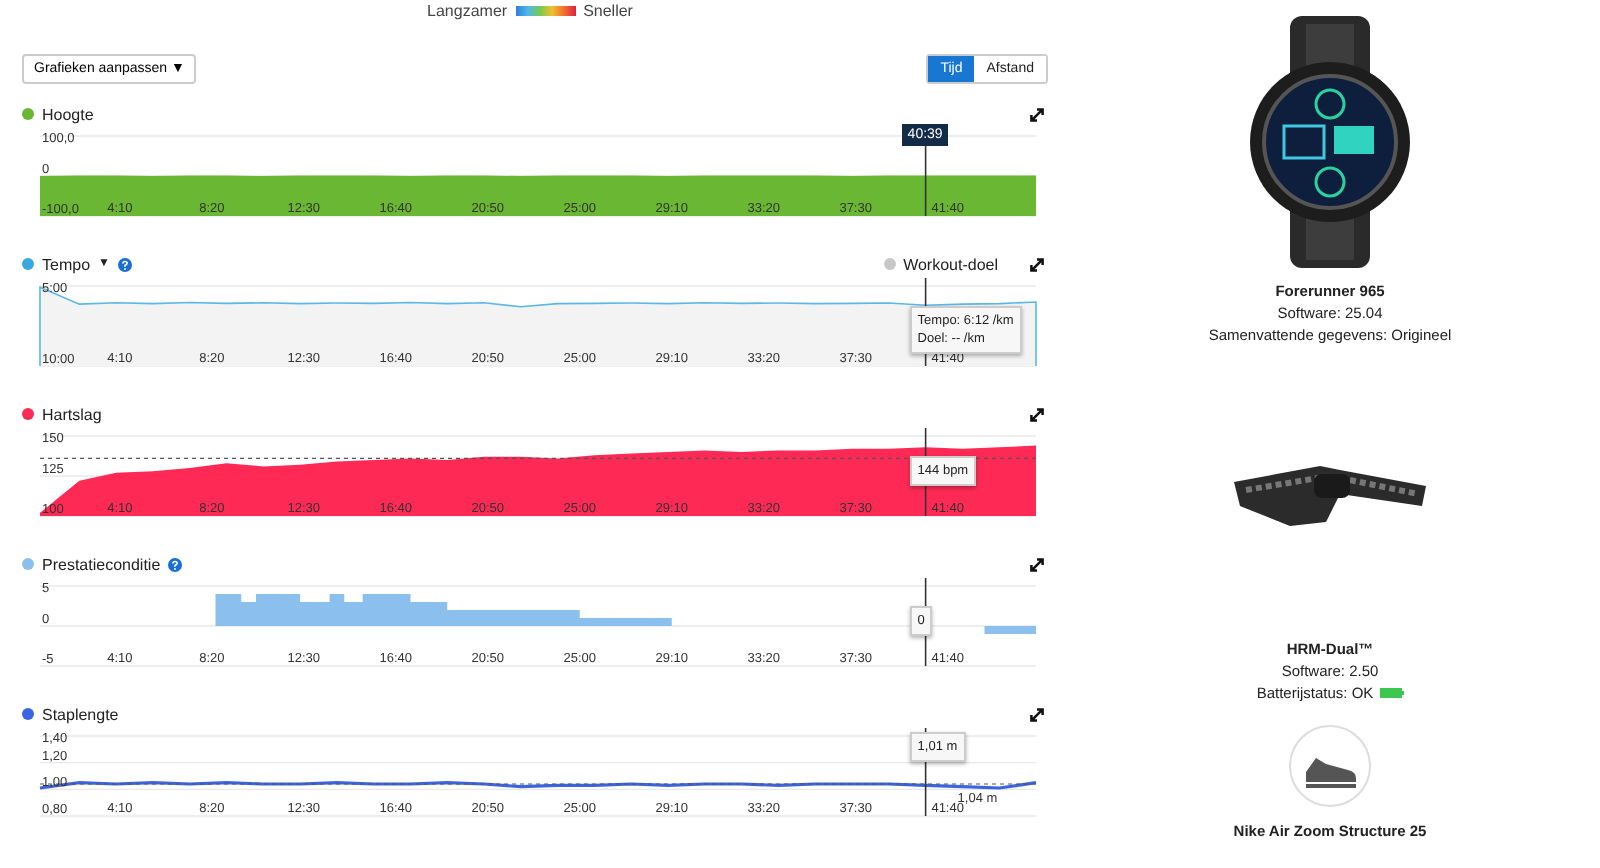 This screenshot has height=868, width=1600. Describe the element at coordinates (80, 714) in the screenshot. I see `chart-title: Staplengte` at that location.